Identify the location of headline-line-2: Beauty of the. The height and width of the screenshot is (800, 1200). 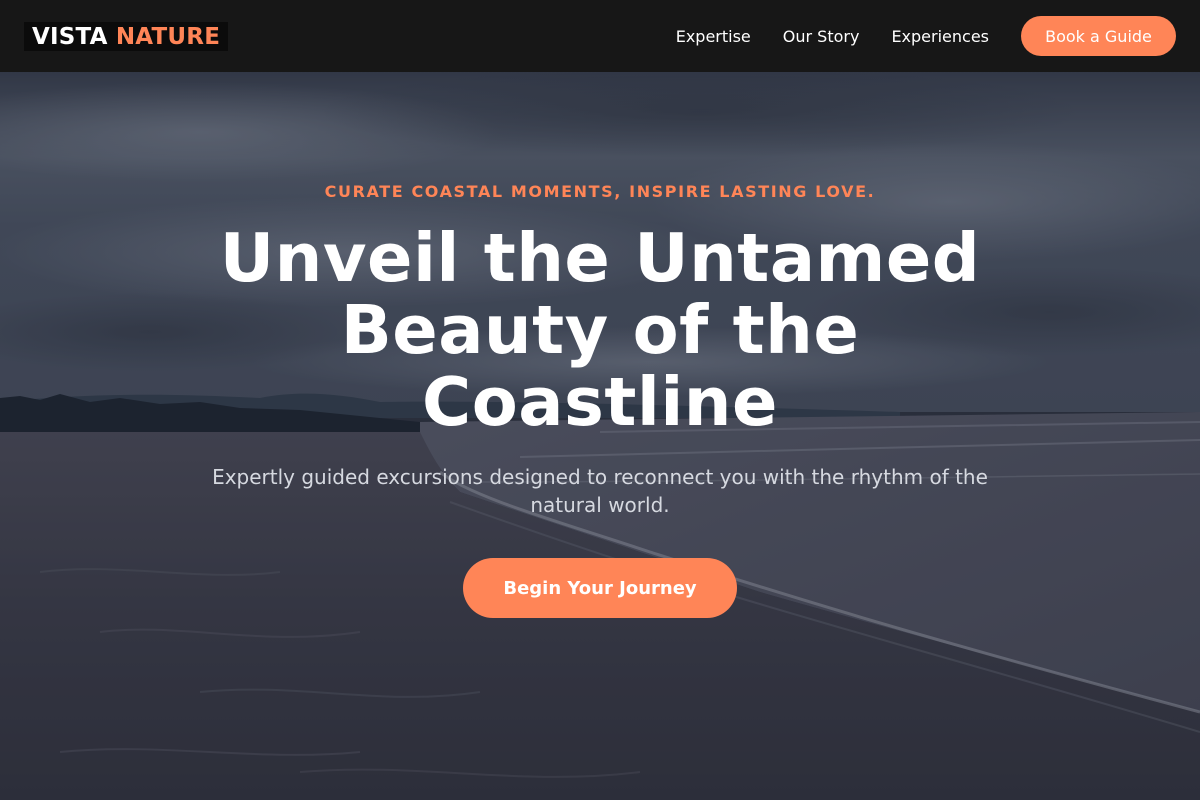
(600, 330).